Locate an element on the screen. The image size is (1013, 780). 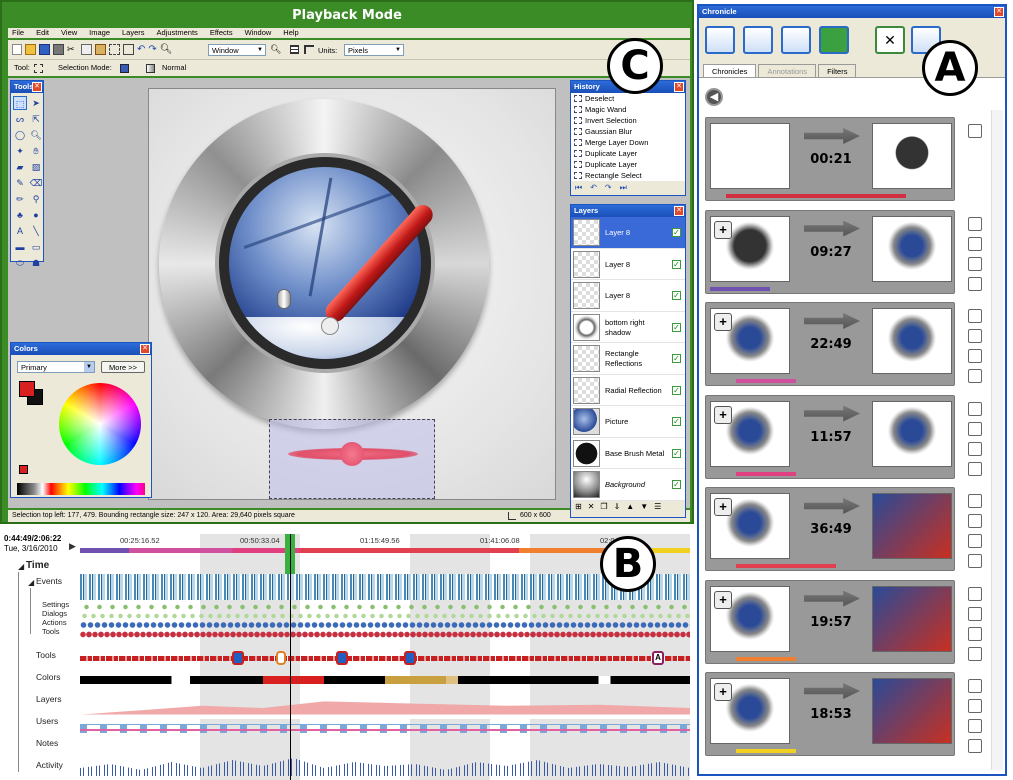
more-colors-button: More >> is located at coordinates (123, 367).